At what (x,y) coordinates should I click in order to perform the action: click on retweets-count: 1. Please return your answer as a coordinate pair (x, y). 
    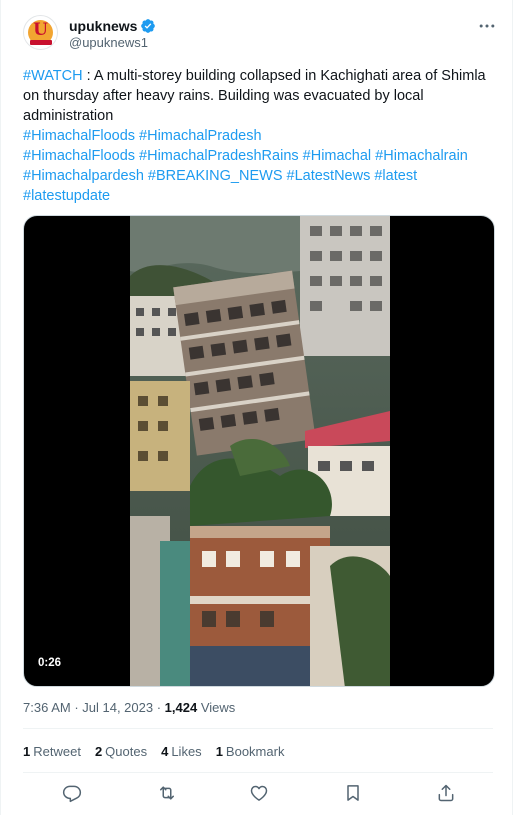
    Looking at the image, I should click on (27, 751).